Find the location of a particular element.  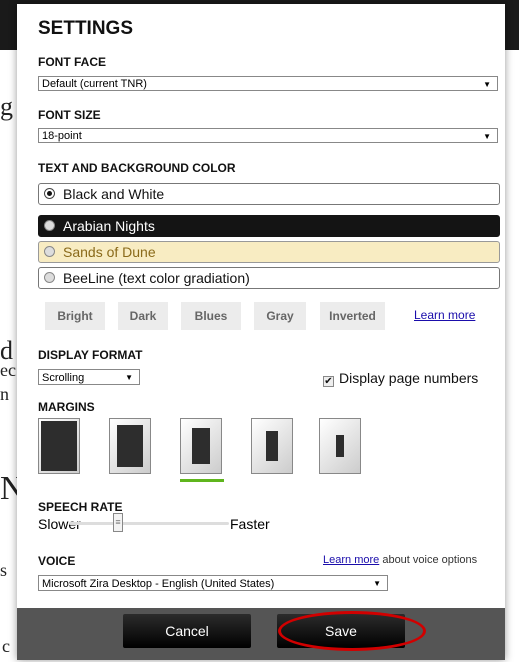

margin-option-none is located at coordinates (59, 446).